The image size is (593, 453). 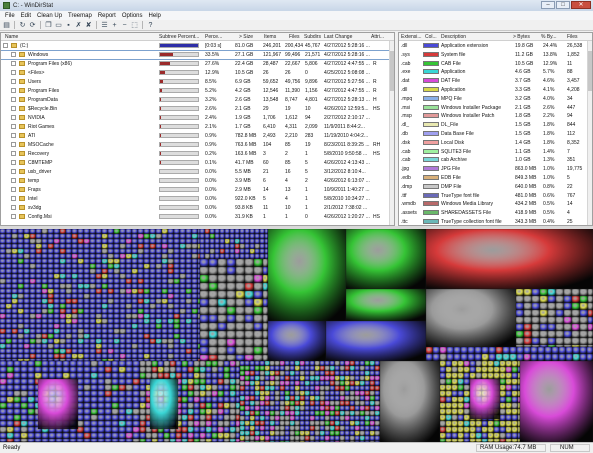 I want to click on directory-scrollbar, so click(x=391, y=133).